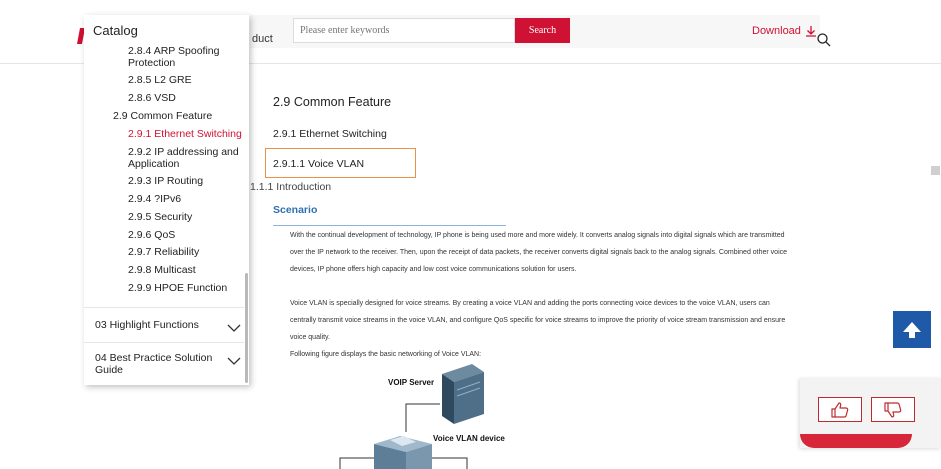 This screenshot has height=469, width=941. I want to click on catalog-item: 2.9.9 HPOE Function, so click(177, 288).